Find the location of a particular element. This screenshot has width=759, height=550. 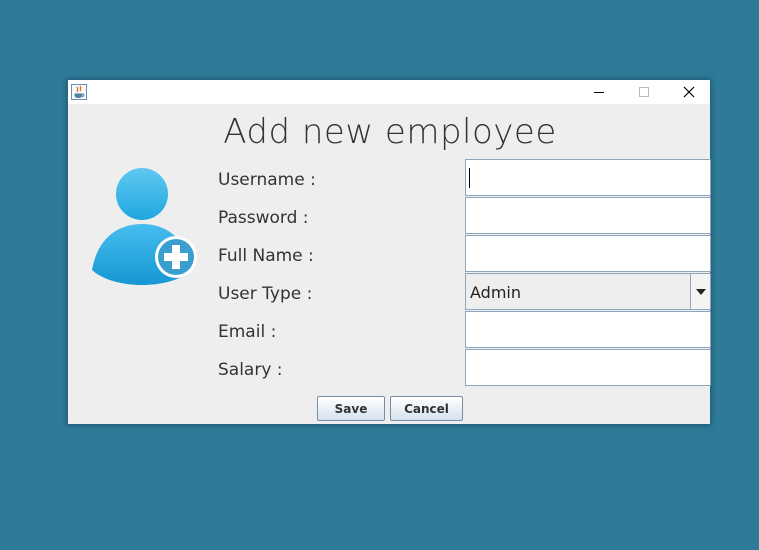

close-icon is located at coordinates (688, 92).